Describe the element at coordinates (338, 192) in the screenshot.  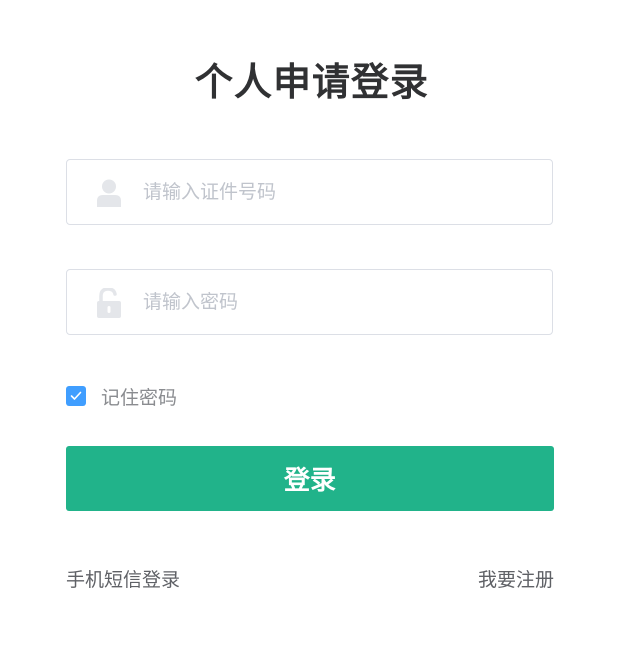
I see `id-number-input` at that location.